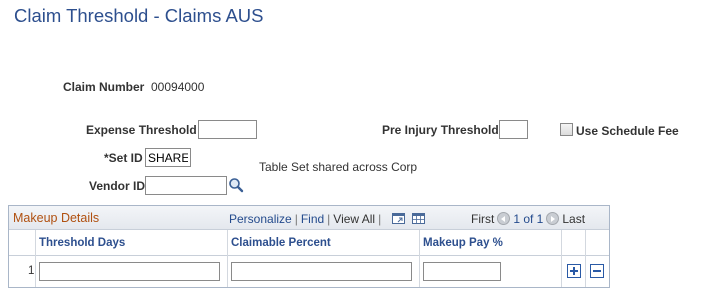 Image resolution: width=704 pixels, height=302 pixels. Describe the element at coordinates (82, 243) in the screenshot. I see `column-header-threshold-days: Threshold Days` at that location.